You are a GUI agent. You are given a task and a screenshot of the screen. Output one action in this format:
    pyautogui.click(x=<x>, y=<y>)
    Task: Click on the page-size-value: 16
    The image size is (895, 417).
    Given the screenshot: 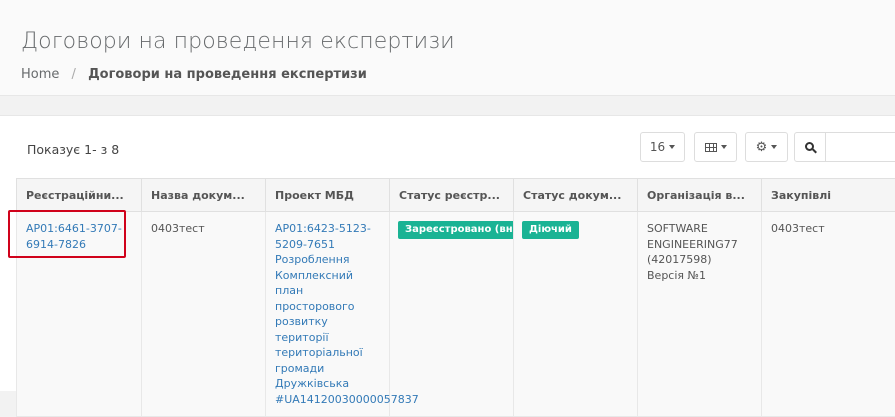 What is the action you would take?
    pyautogui.click(x=657, y=147)
    